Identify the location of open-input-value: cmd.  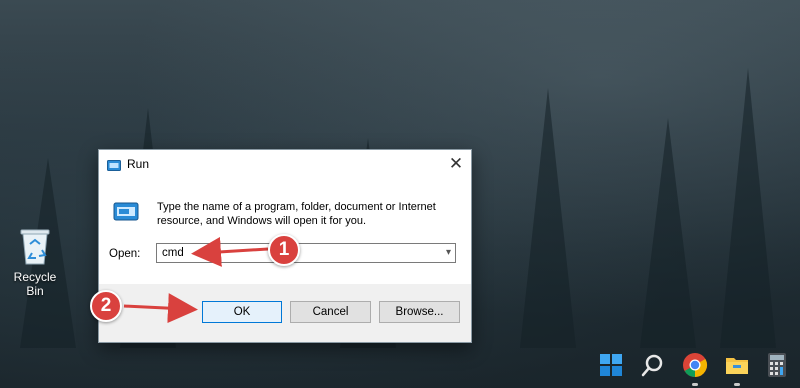
(173, 253).